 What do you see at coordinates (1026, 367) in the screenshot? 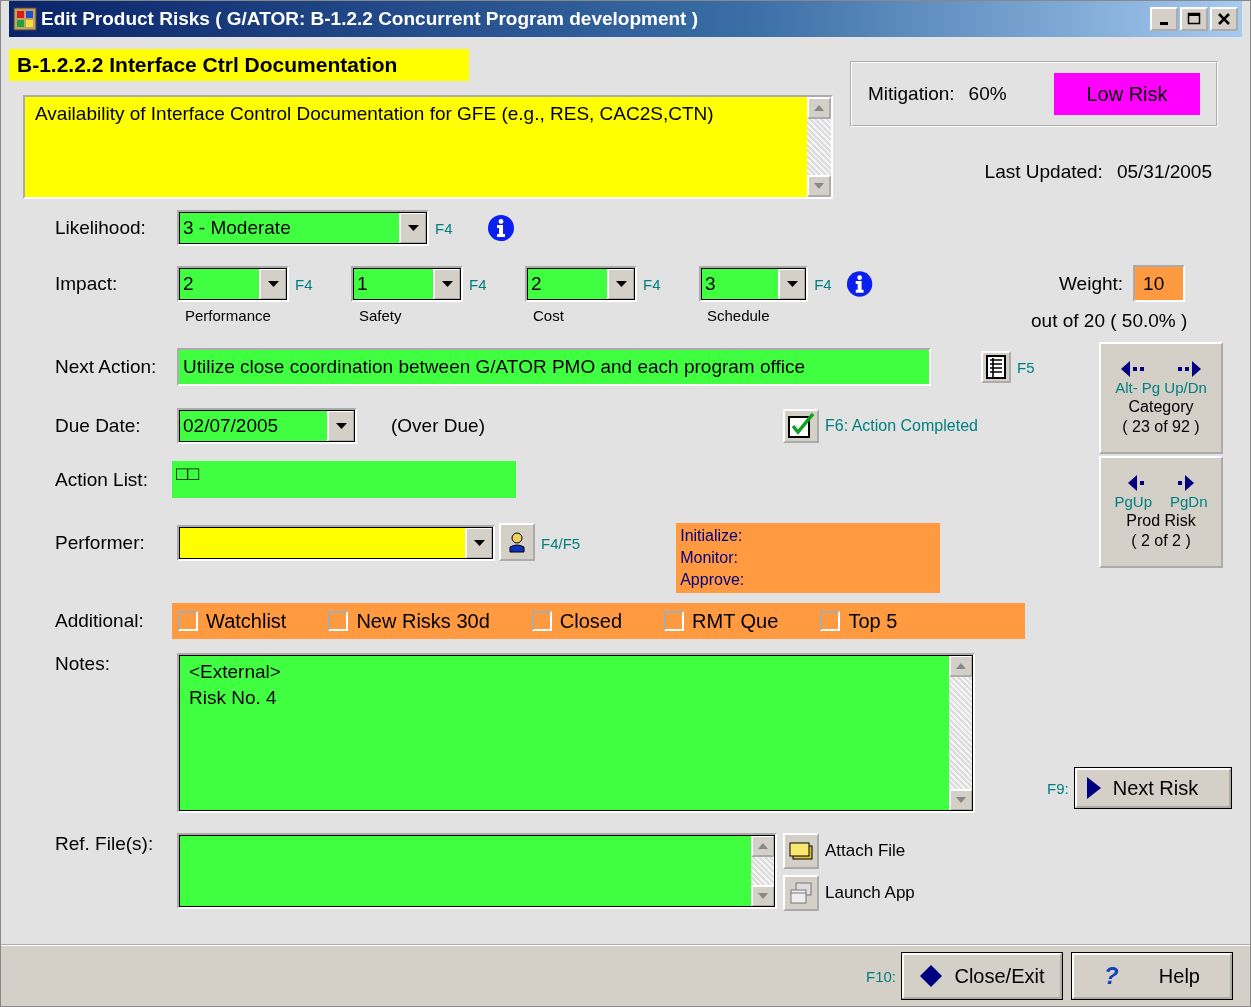
I see `shortcut-key: F5` at bounding box center [1026, 367].